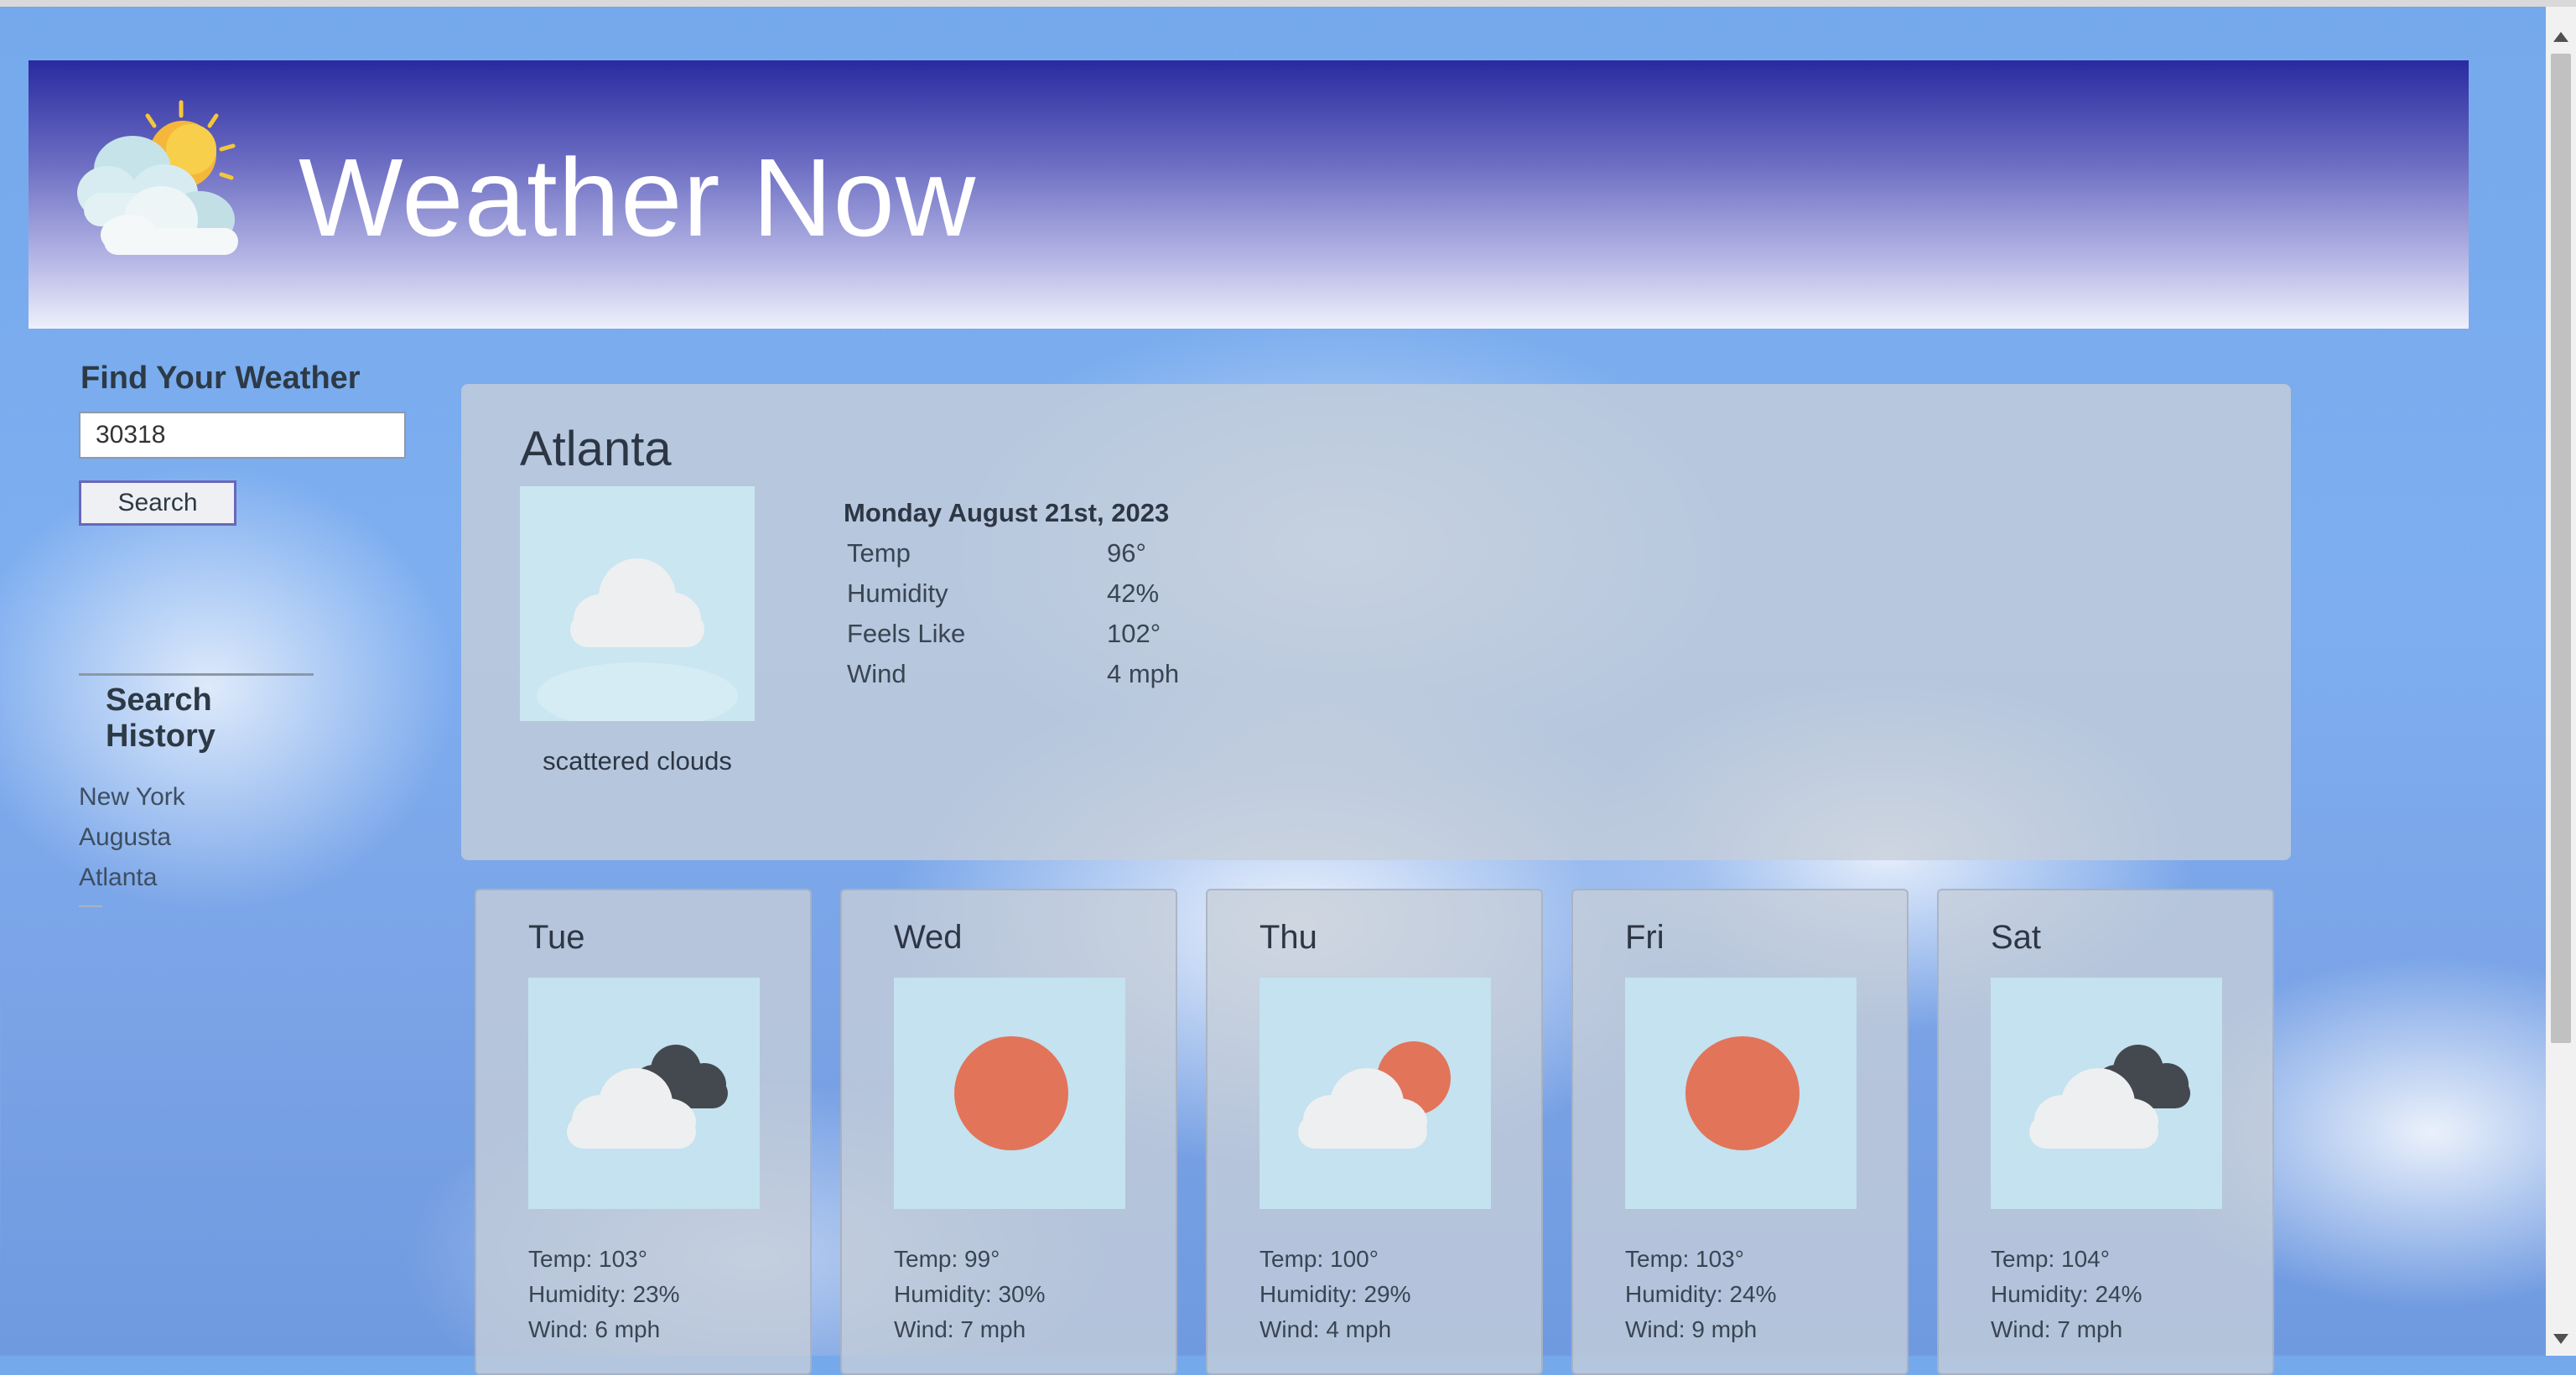 This screenshot has width=2576, height=1375. What do you see at coordinates (604, 1294) in the screenshot?
I see `forecast-humidity: Humidity: 23%` at bounding box center [604, 1294].